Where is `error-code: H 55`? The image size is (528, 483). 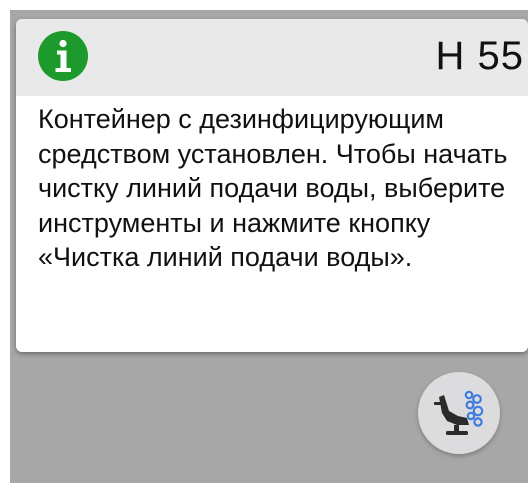
error-code: H 55 is located at coordinates (479, 56).